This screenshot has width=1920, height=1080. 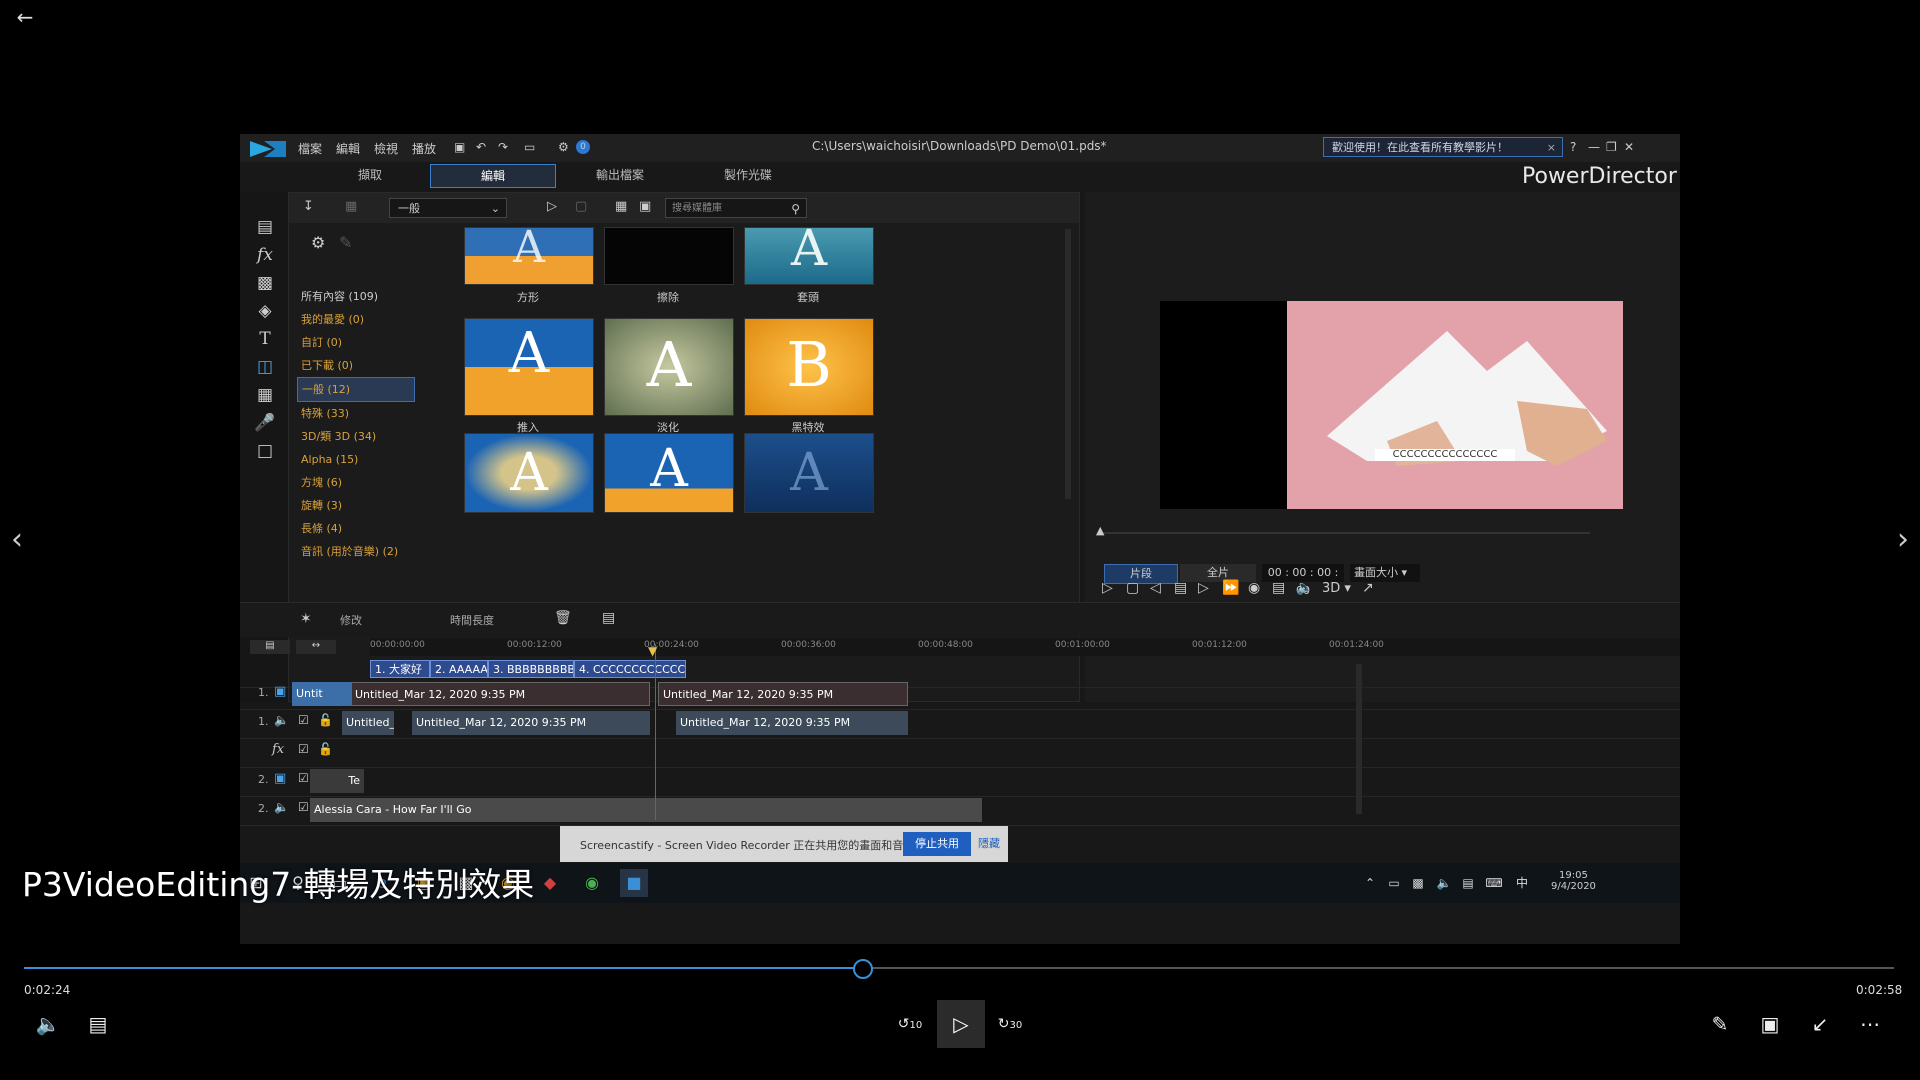 I want to click on thumbnail-view-icon: ▦, so click(x=621, y=206).